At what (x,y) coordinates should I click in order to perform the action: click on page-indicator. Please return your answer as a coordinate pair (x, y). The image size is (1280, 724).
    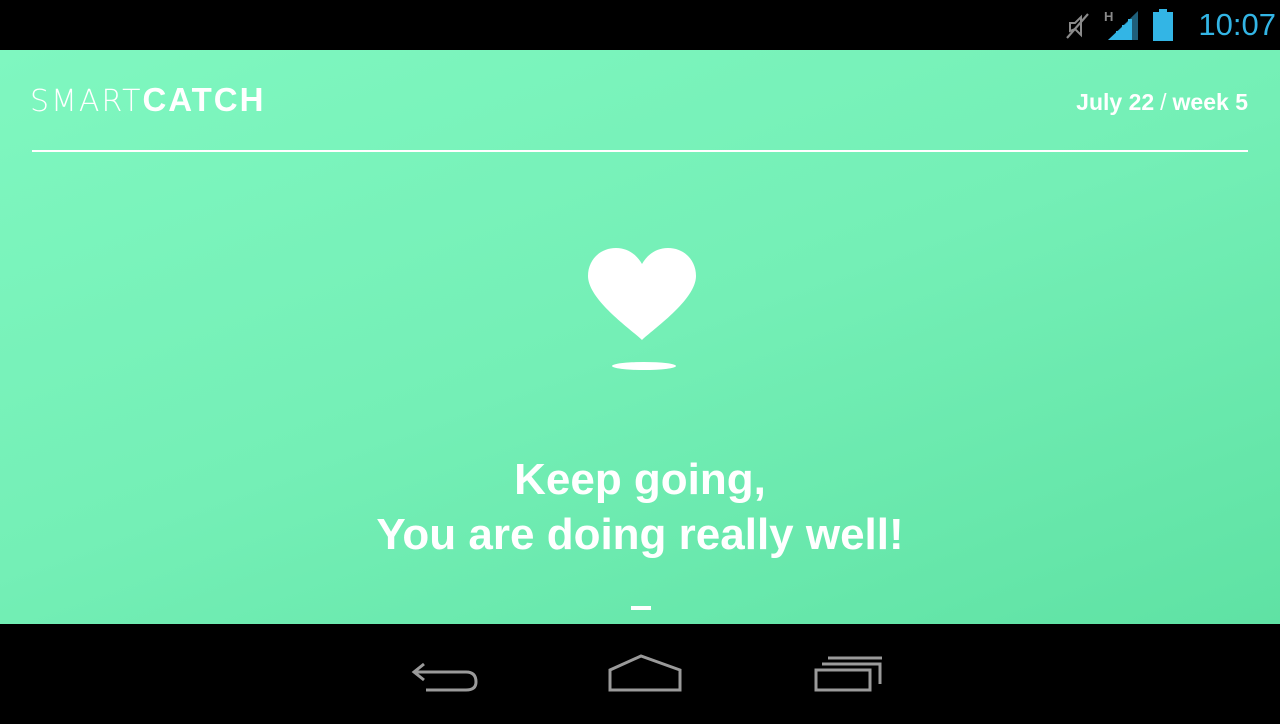
    Looking at the image, I should click on (641, 608).